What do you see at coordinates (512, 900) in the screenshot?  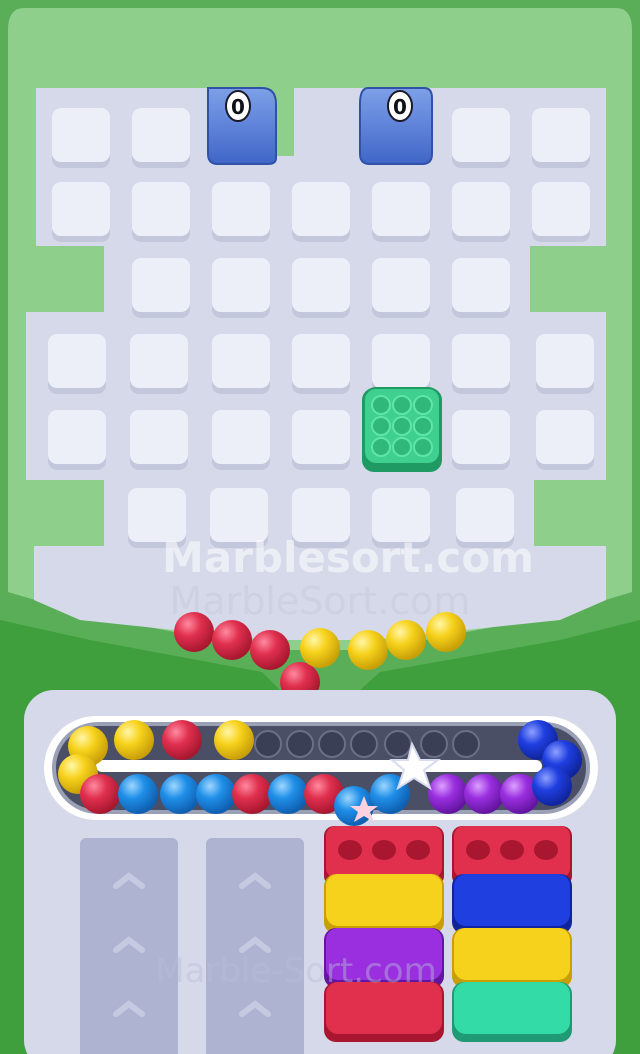 I see `stack-layer-blue` at bounding box center [512, 900].